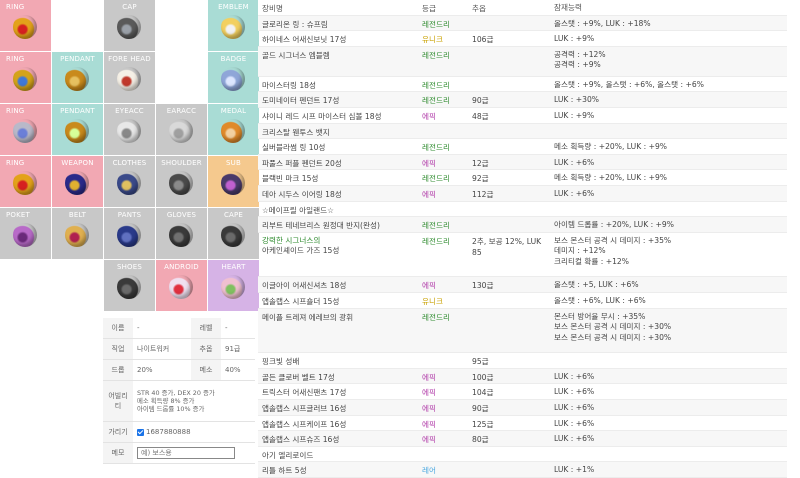 This screenshot has height=478, width=800. Describe the element at coordinates (507, 241) in the screenshot. I see `item-star-line-1: 2추, 보공 12%, LUK` at that location.